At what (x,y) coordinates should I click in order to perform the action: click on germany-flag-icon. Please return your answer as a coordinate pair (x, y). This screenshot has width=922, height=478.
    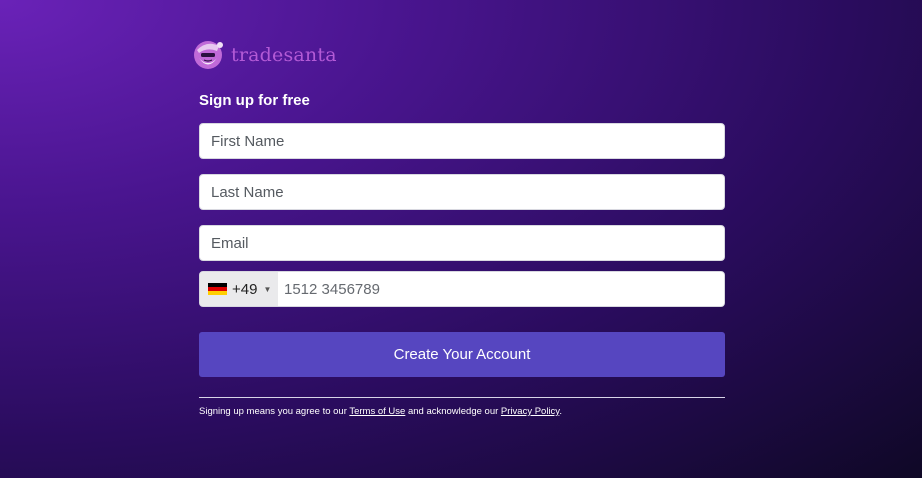
    Looking at the image, I should click on (217, 289).